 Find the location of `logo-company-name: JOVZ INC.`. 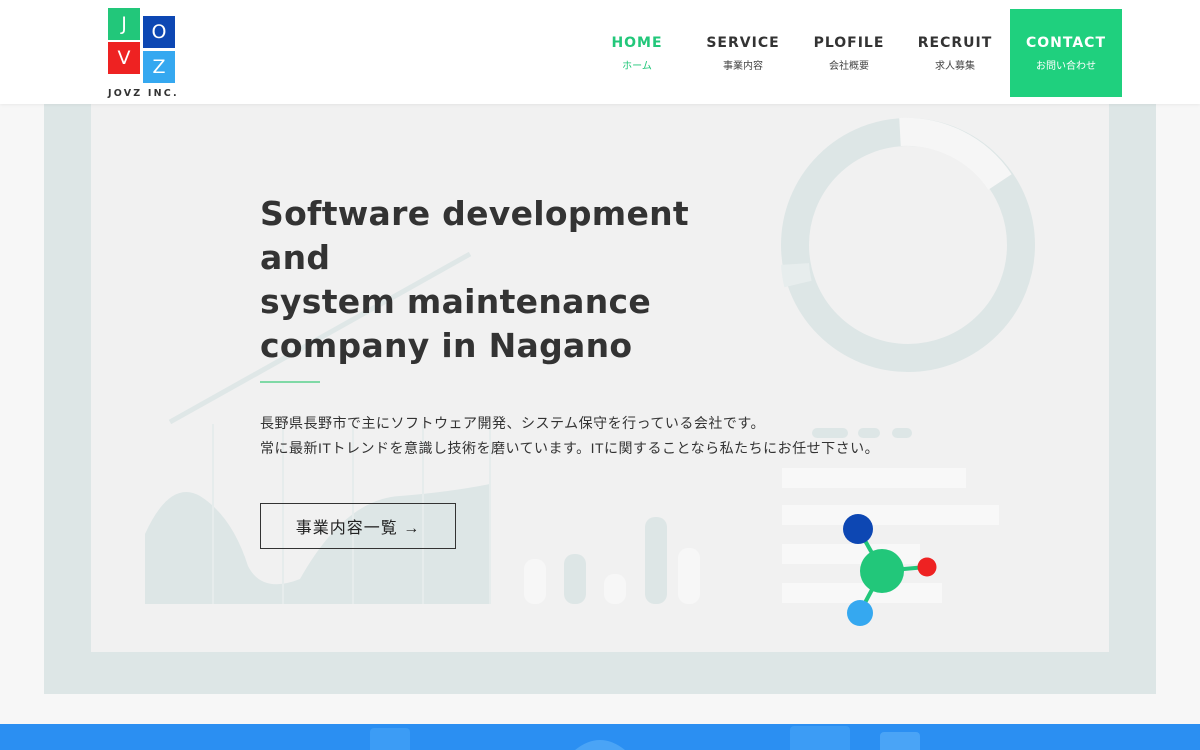

logo-company-name: JOVZ INC. is located at coordinates (143, 93).